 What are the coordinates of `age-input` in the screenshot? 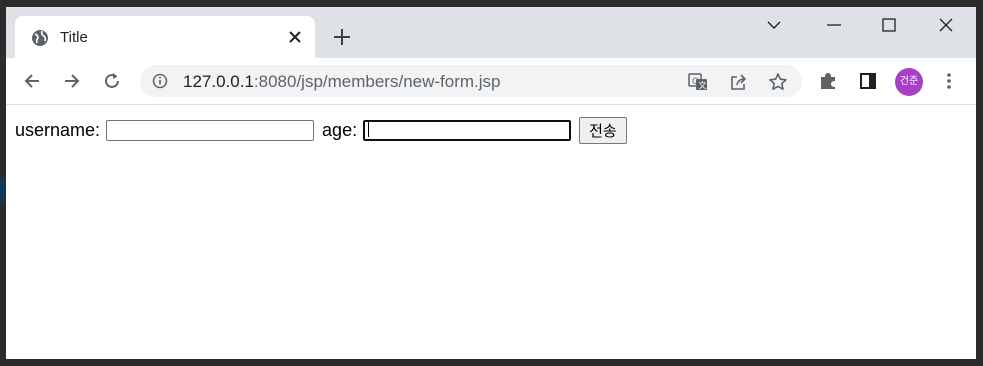 It's located at (467, 130).